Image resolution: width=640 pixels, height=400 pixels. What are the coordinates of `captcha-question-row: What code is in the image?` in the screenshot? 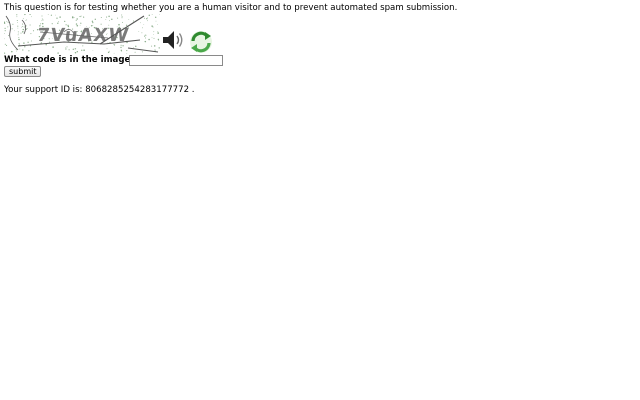 It's located at (124, 61).